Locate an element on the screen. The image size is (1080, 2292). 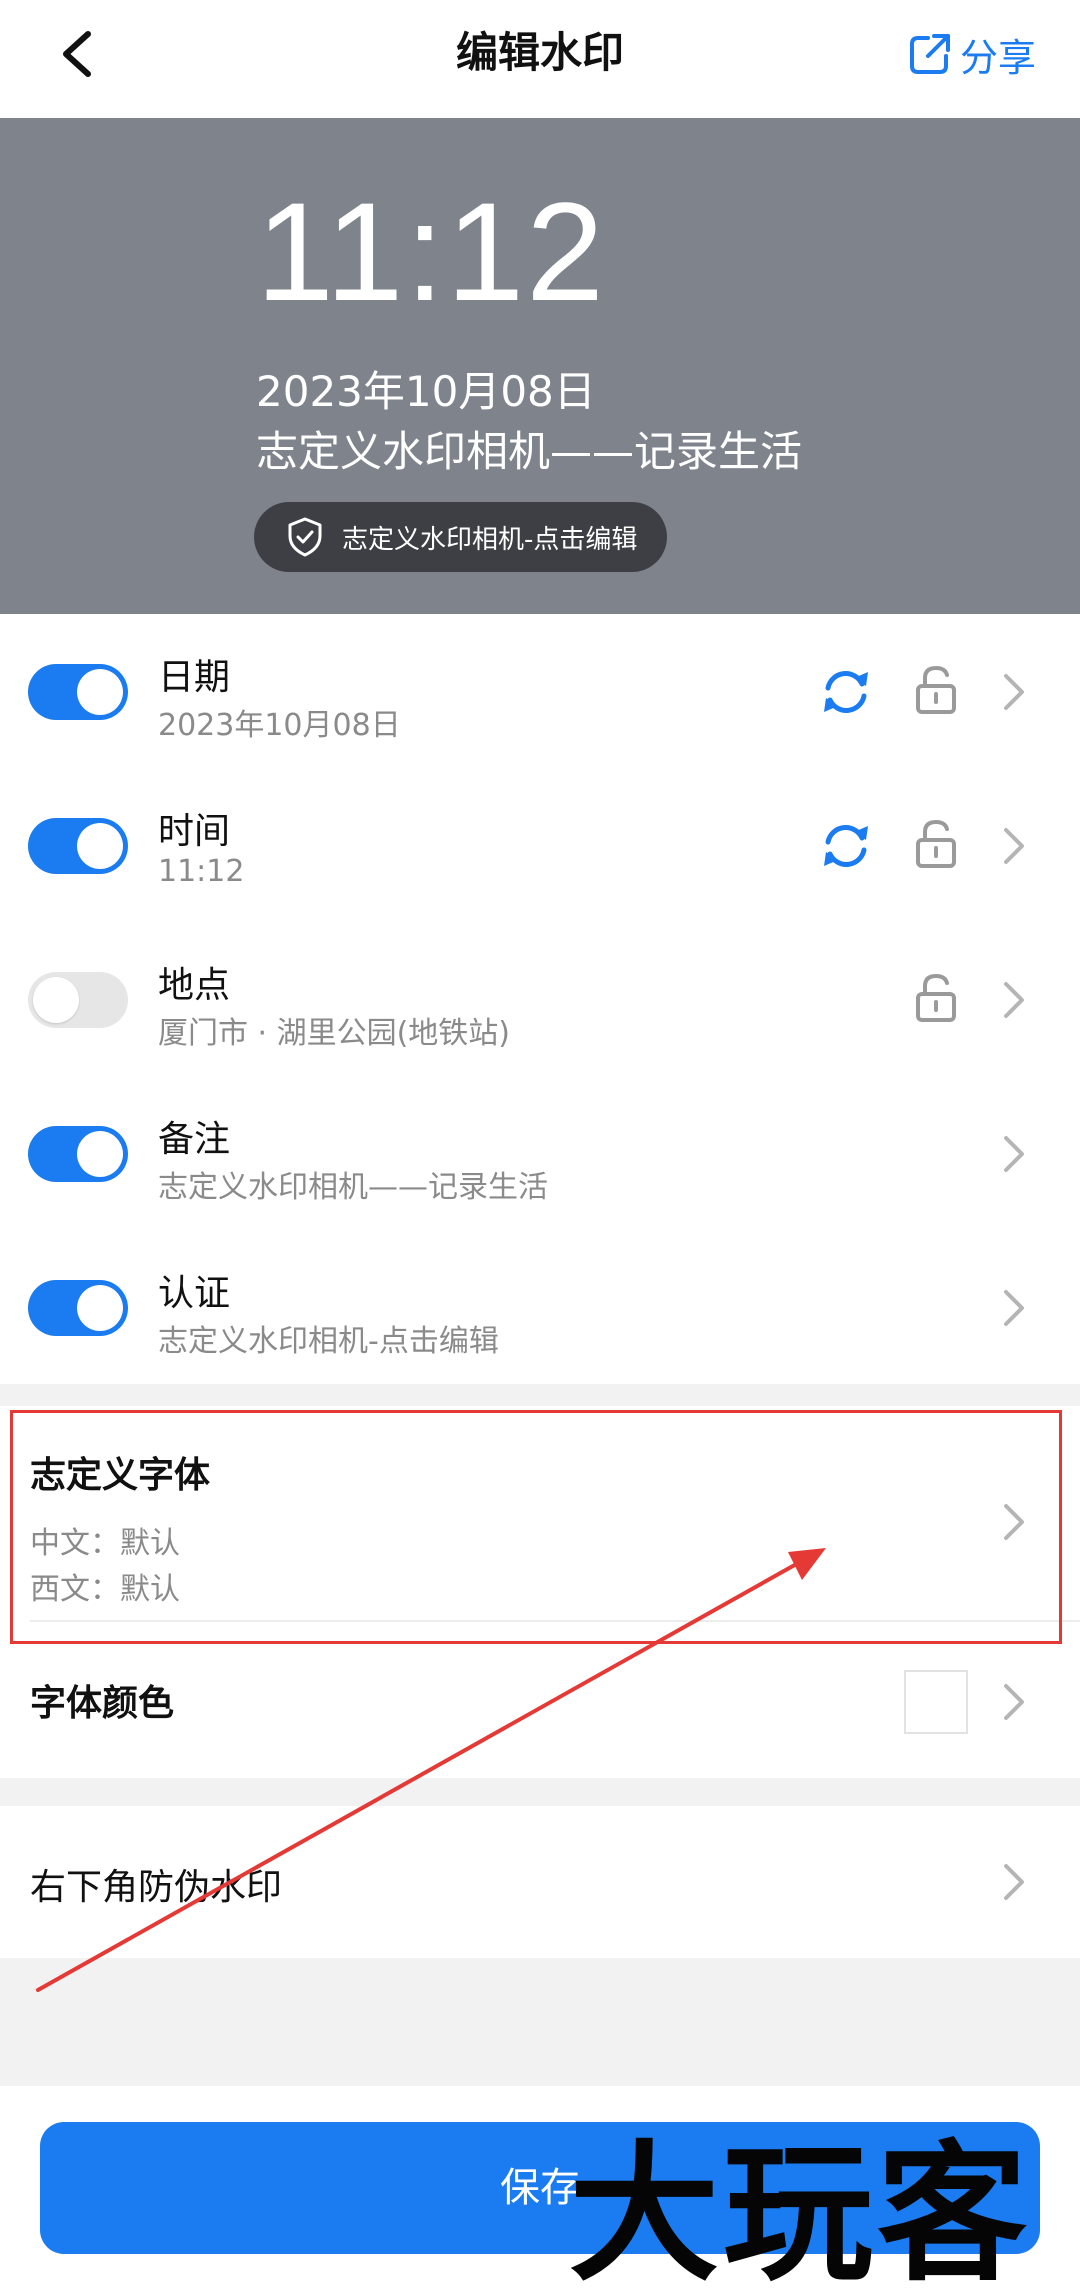
share-button: 分享 is located at coordinates (971, 54).